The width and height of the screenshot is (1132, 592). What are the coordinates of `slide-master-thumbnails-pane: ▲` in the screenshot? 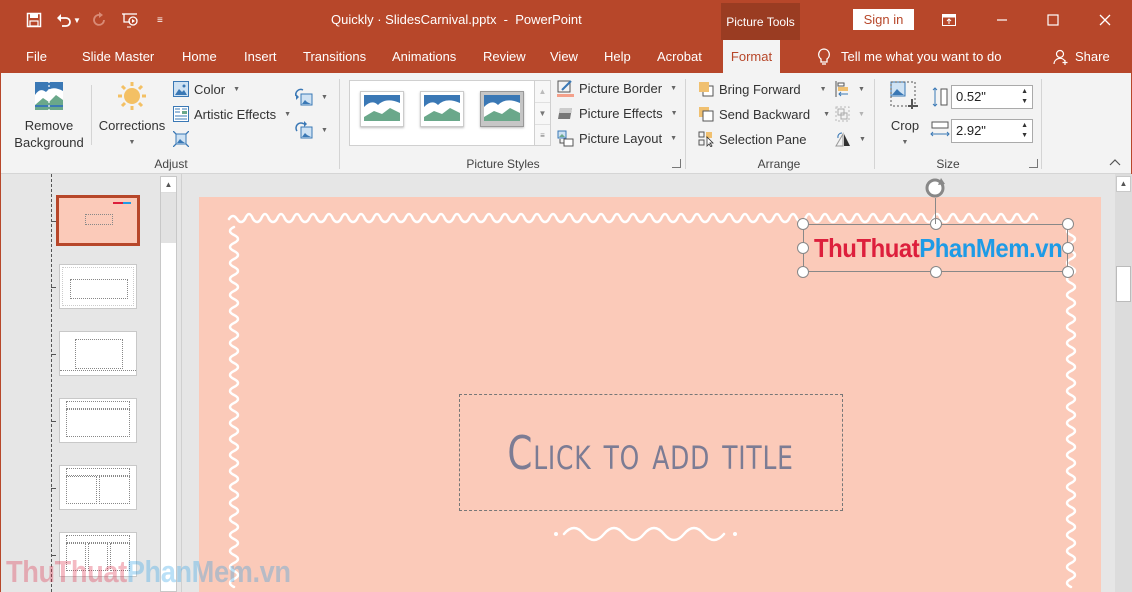 It's located at (91, 383).